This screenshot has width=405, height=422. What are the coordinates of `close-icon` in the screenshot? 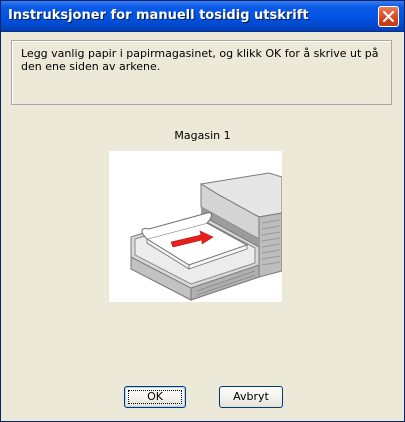 It's located at (388, 16).